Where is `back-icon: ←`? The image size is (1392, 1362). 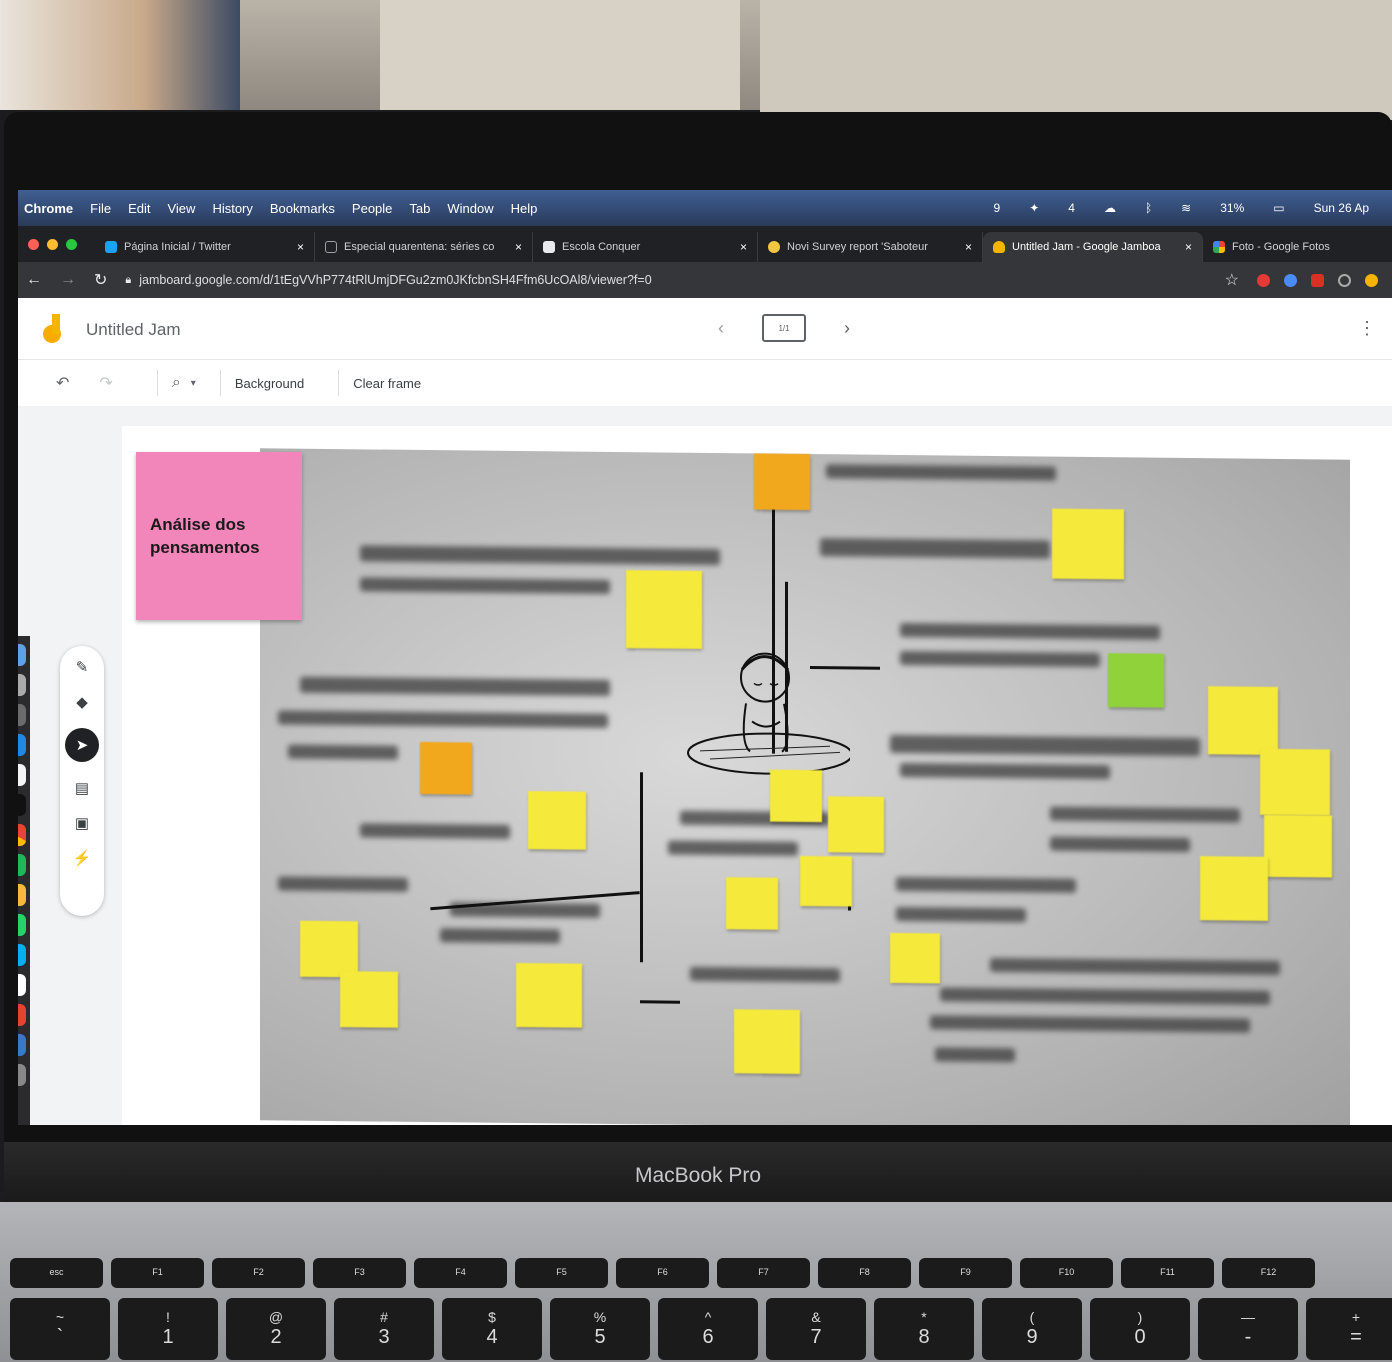 back-icon: ← is located at coordinates (34, 280).